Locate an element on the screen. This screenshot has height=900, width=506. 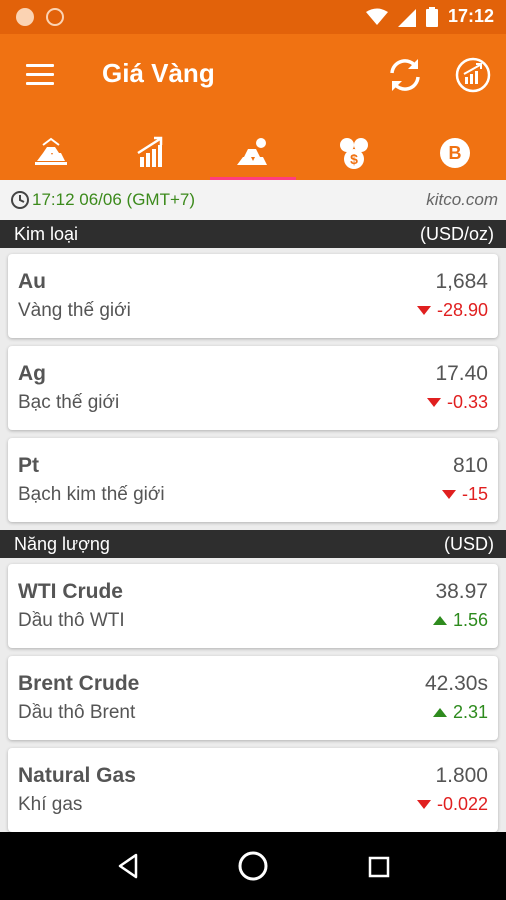
price-change: 1.56 is located at coordinates (460, 620).